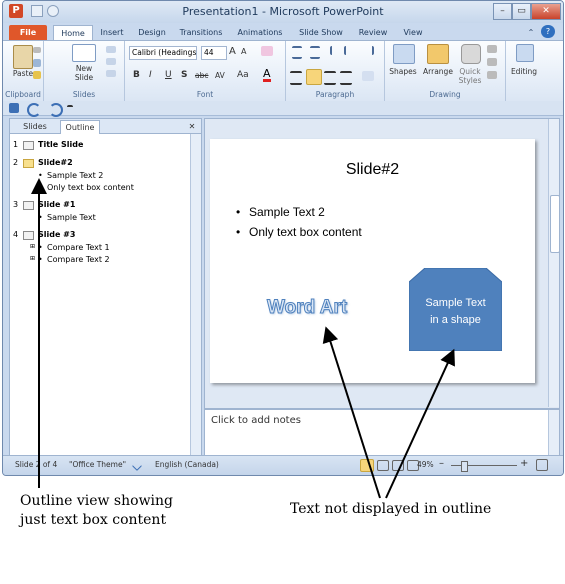 The height and width of the screenshot is (584, 565). What do you see at coordinates (93, 520) in the screenshot?
I see `annotation-left-line2: just text box content` at bounding box center [93, 520].